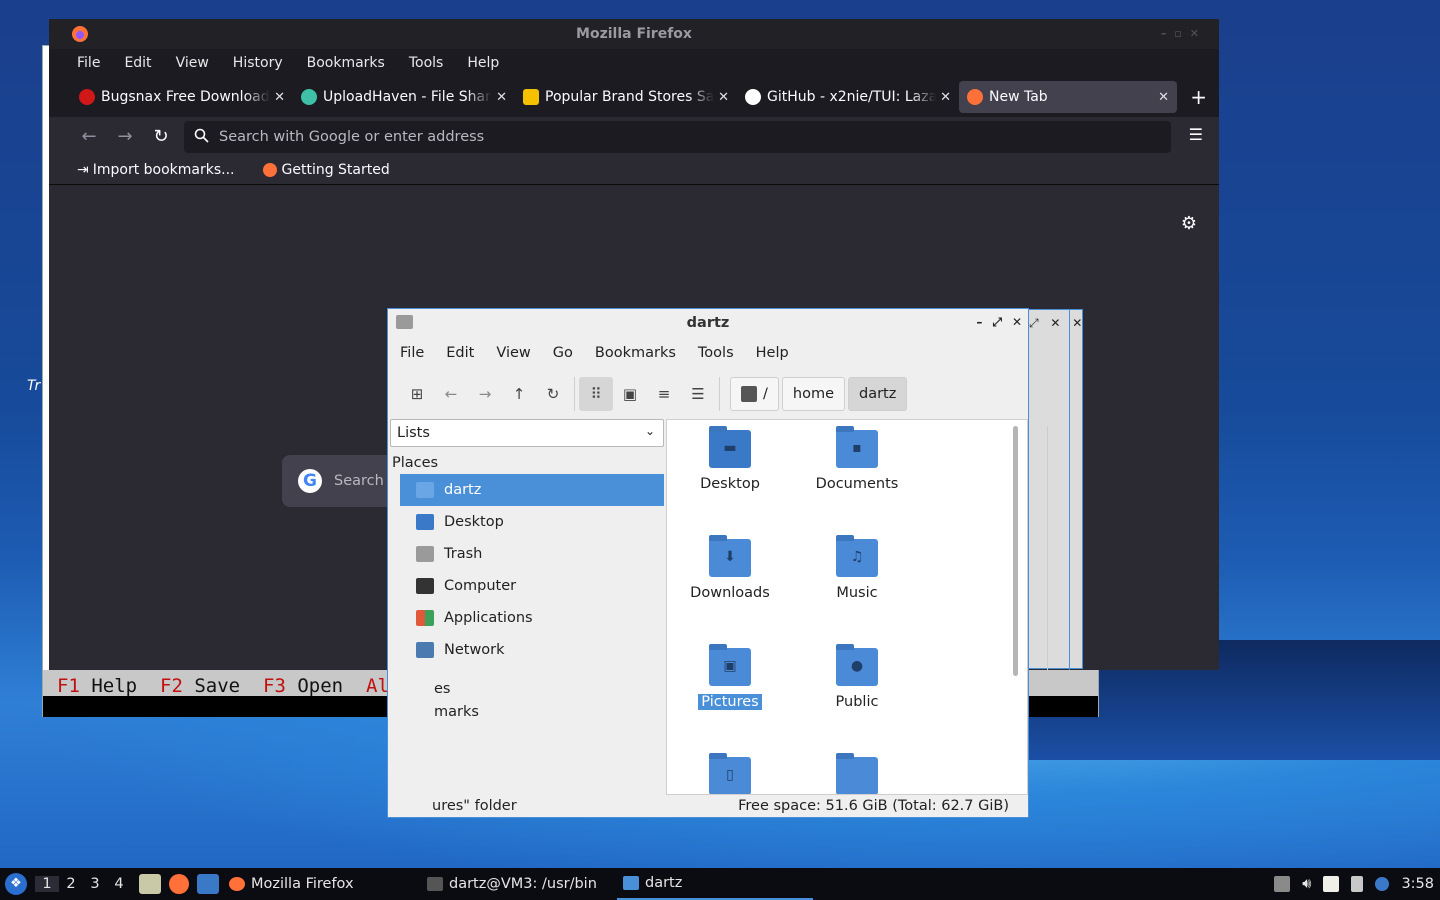  What do you see at coordinates (71, 884) in the screenshot?
I see `workspace-2: 2` at bounding box center [71, 884].